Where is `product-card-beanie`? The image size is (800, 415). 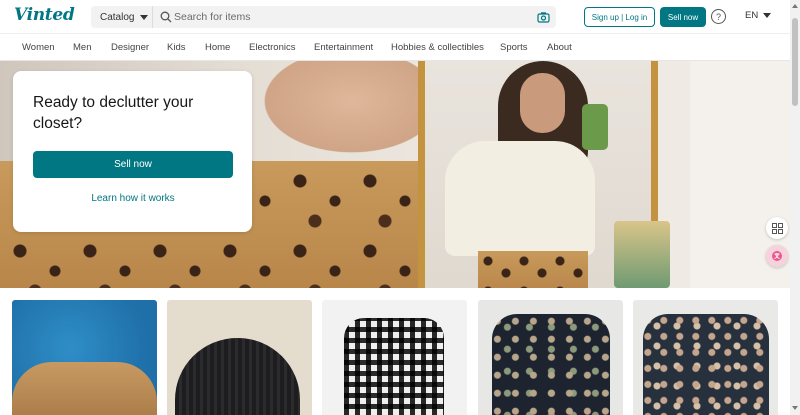 product-card-beanie is located at coordinates (239, 357).